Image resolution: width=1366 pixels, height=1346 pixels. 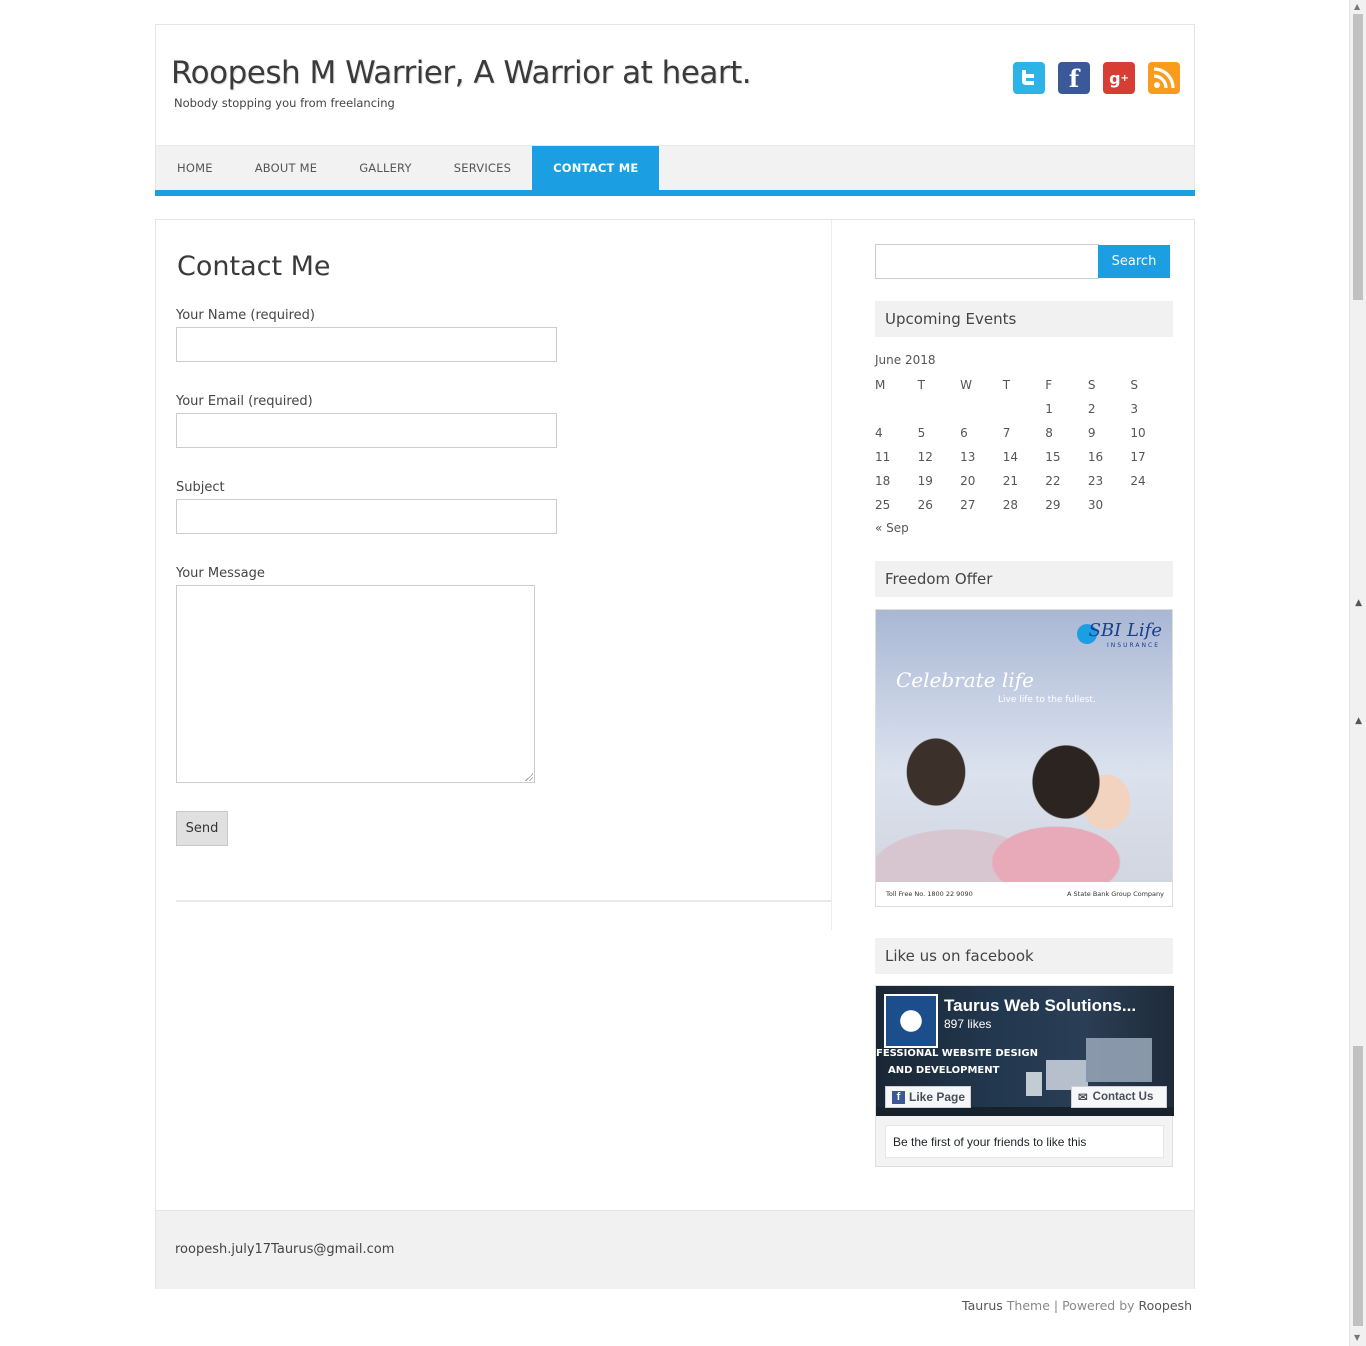 I want to click on facebook-like-button: f Like Page, so click(x=928, y=1097).